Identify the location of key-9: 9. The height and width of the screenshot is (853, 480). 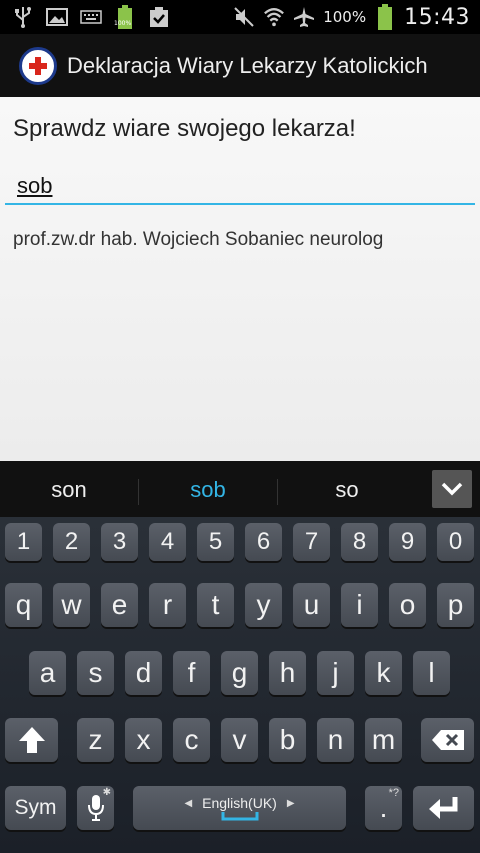
(407, 542).